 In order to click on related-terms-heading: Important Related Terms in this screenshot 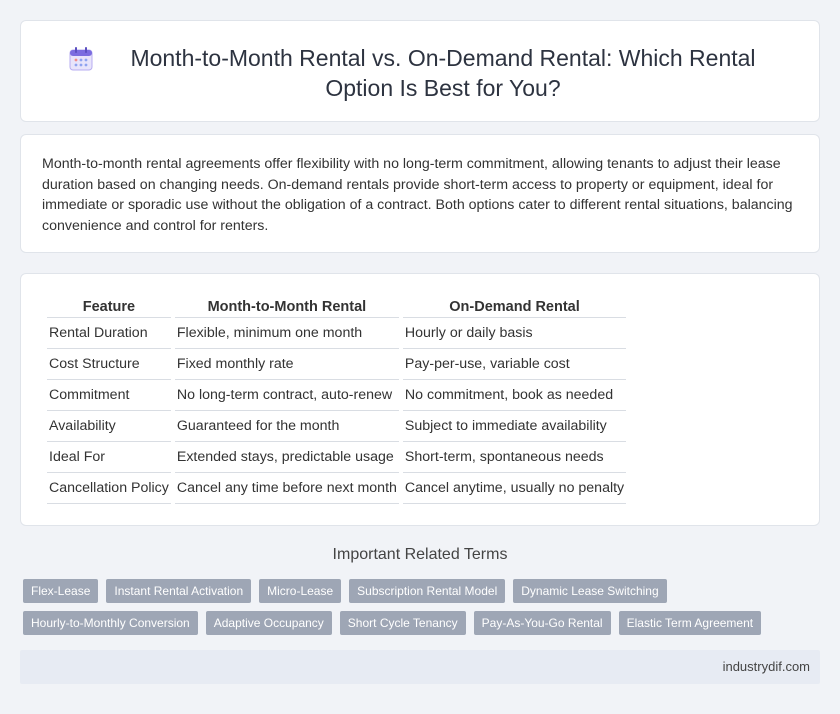, I will do `click(420, 554)`.